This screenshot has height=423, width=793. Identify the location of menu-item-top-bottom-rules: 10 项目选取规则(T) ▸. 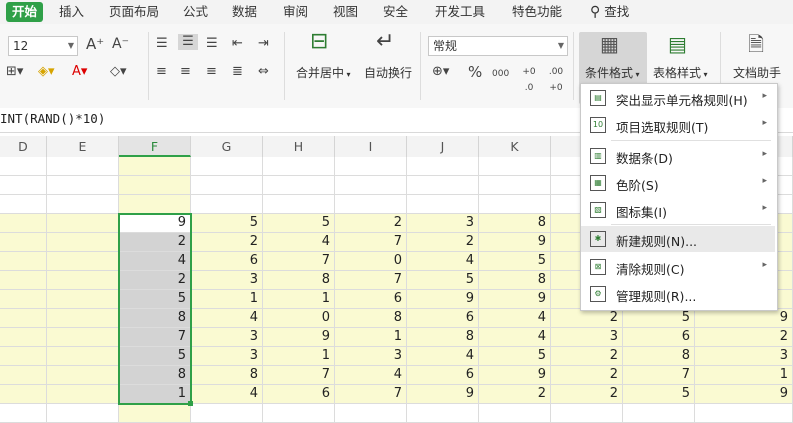
(678, 125).